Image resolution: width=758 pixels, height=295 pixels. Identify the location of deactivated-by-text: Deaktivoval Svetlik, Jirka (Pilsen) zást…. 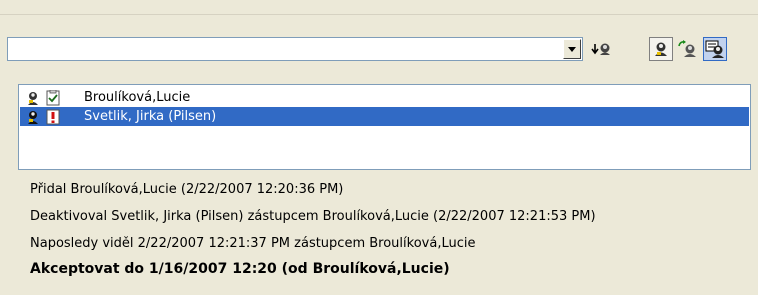
(313, 216).